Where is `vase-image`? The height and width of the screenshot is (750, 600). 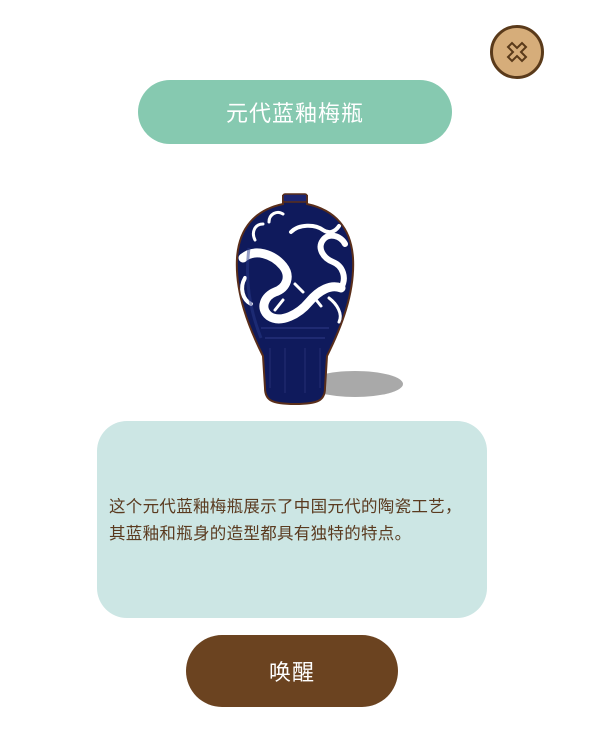 vase-image is located at coordinates (319, 299).